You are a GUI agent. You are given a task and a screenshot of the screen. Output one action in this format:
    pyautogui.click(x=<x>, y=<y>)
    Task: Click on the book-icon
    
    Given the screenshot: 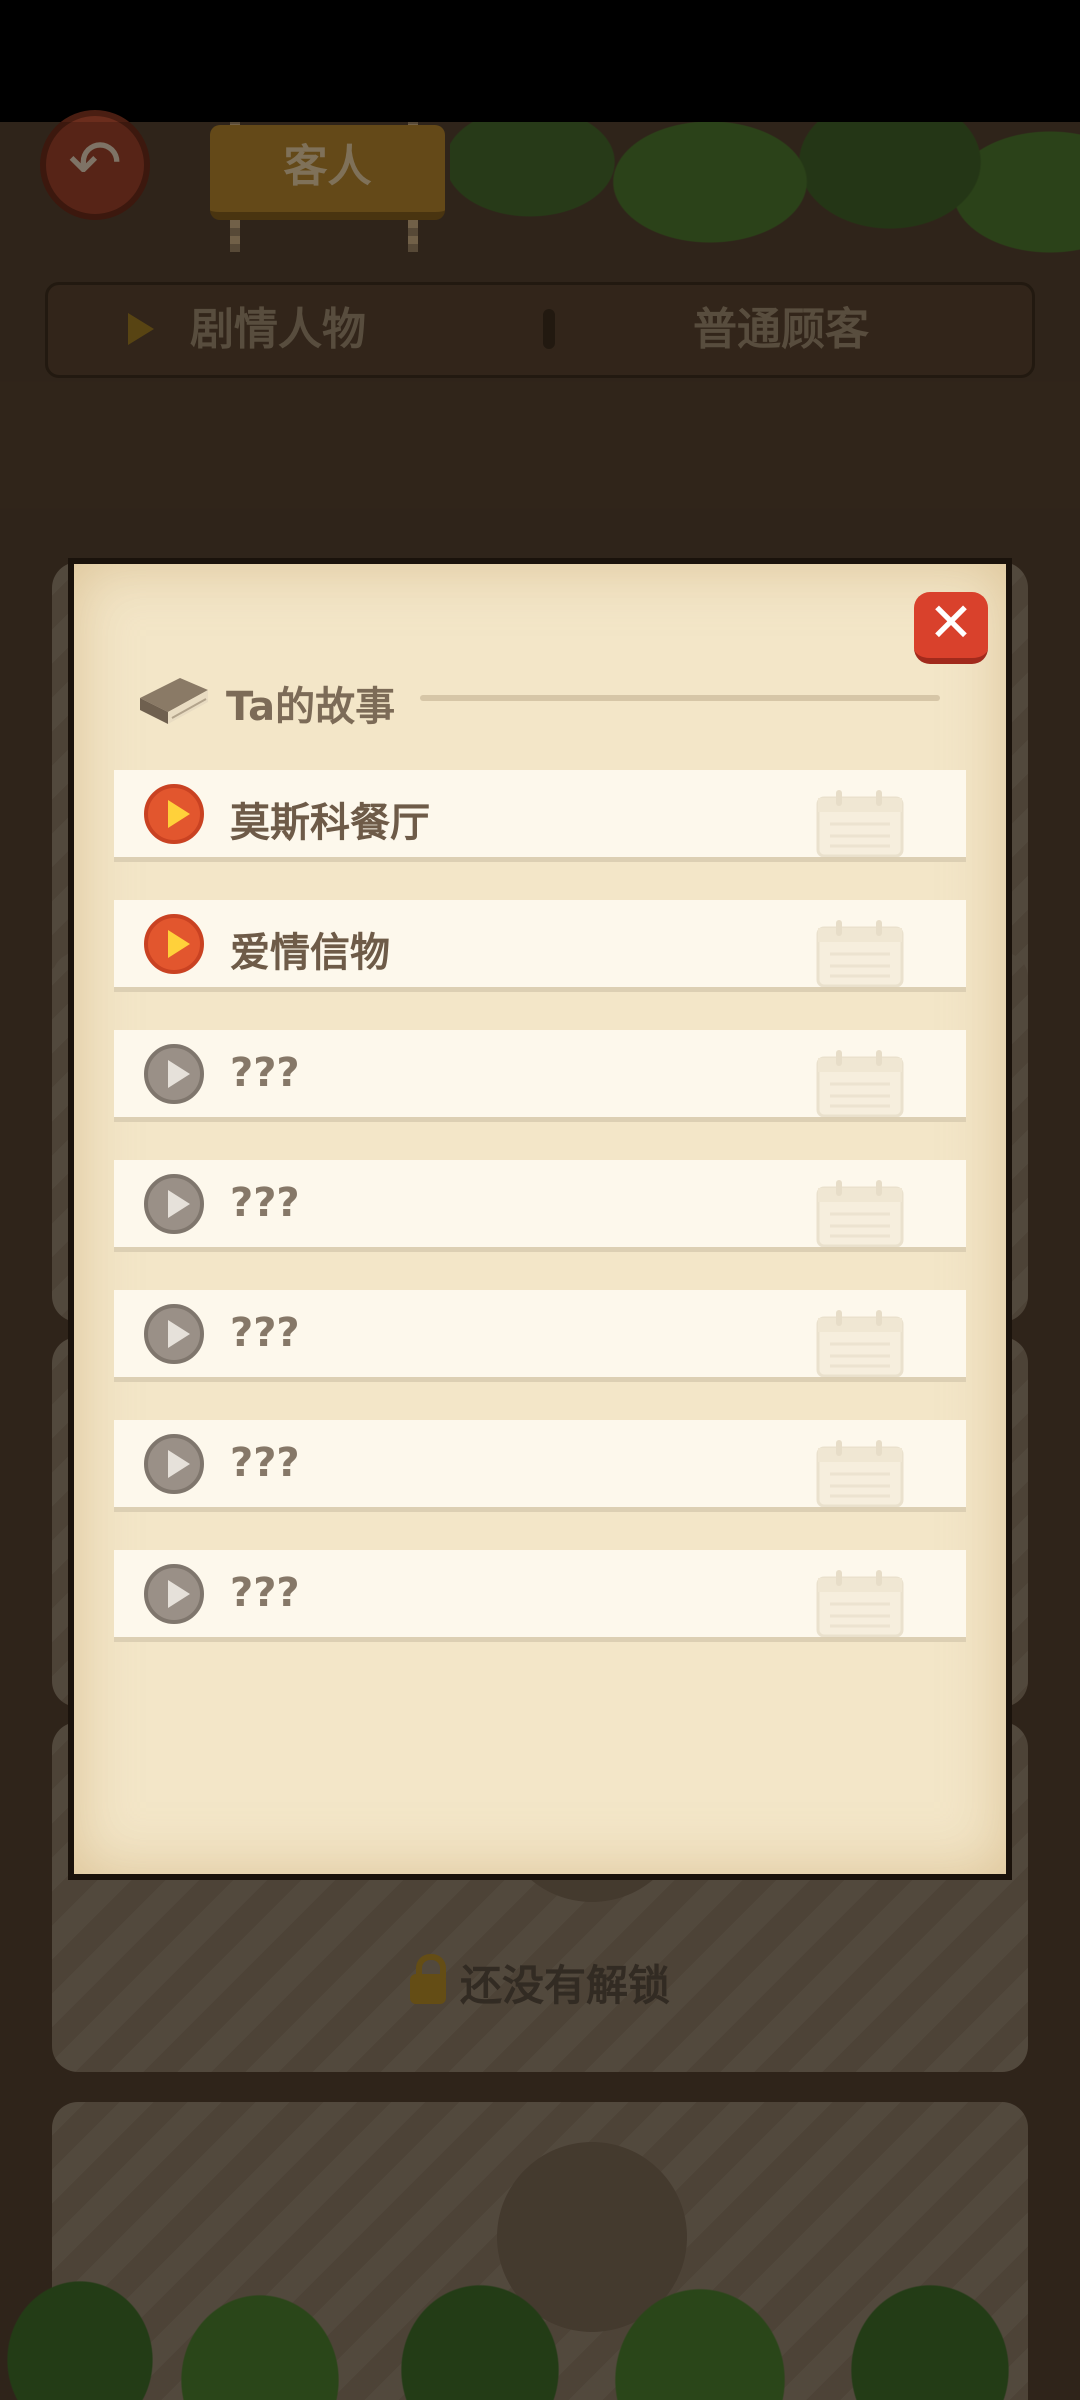 What is the action you would take?
    pyautogui.click(x=174, y=701)
    